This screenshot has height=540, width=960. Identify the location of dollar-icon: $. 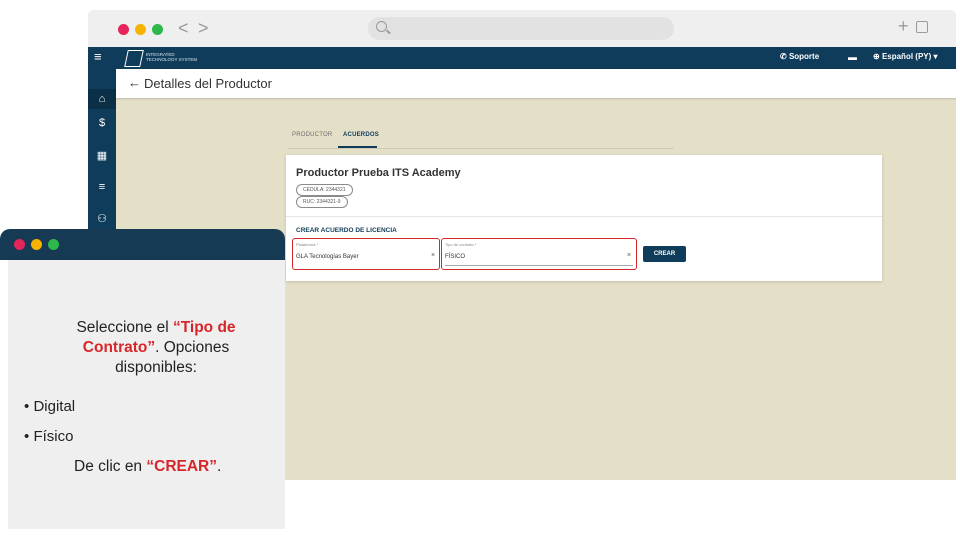
(102, 123).